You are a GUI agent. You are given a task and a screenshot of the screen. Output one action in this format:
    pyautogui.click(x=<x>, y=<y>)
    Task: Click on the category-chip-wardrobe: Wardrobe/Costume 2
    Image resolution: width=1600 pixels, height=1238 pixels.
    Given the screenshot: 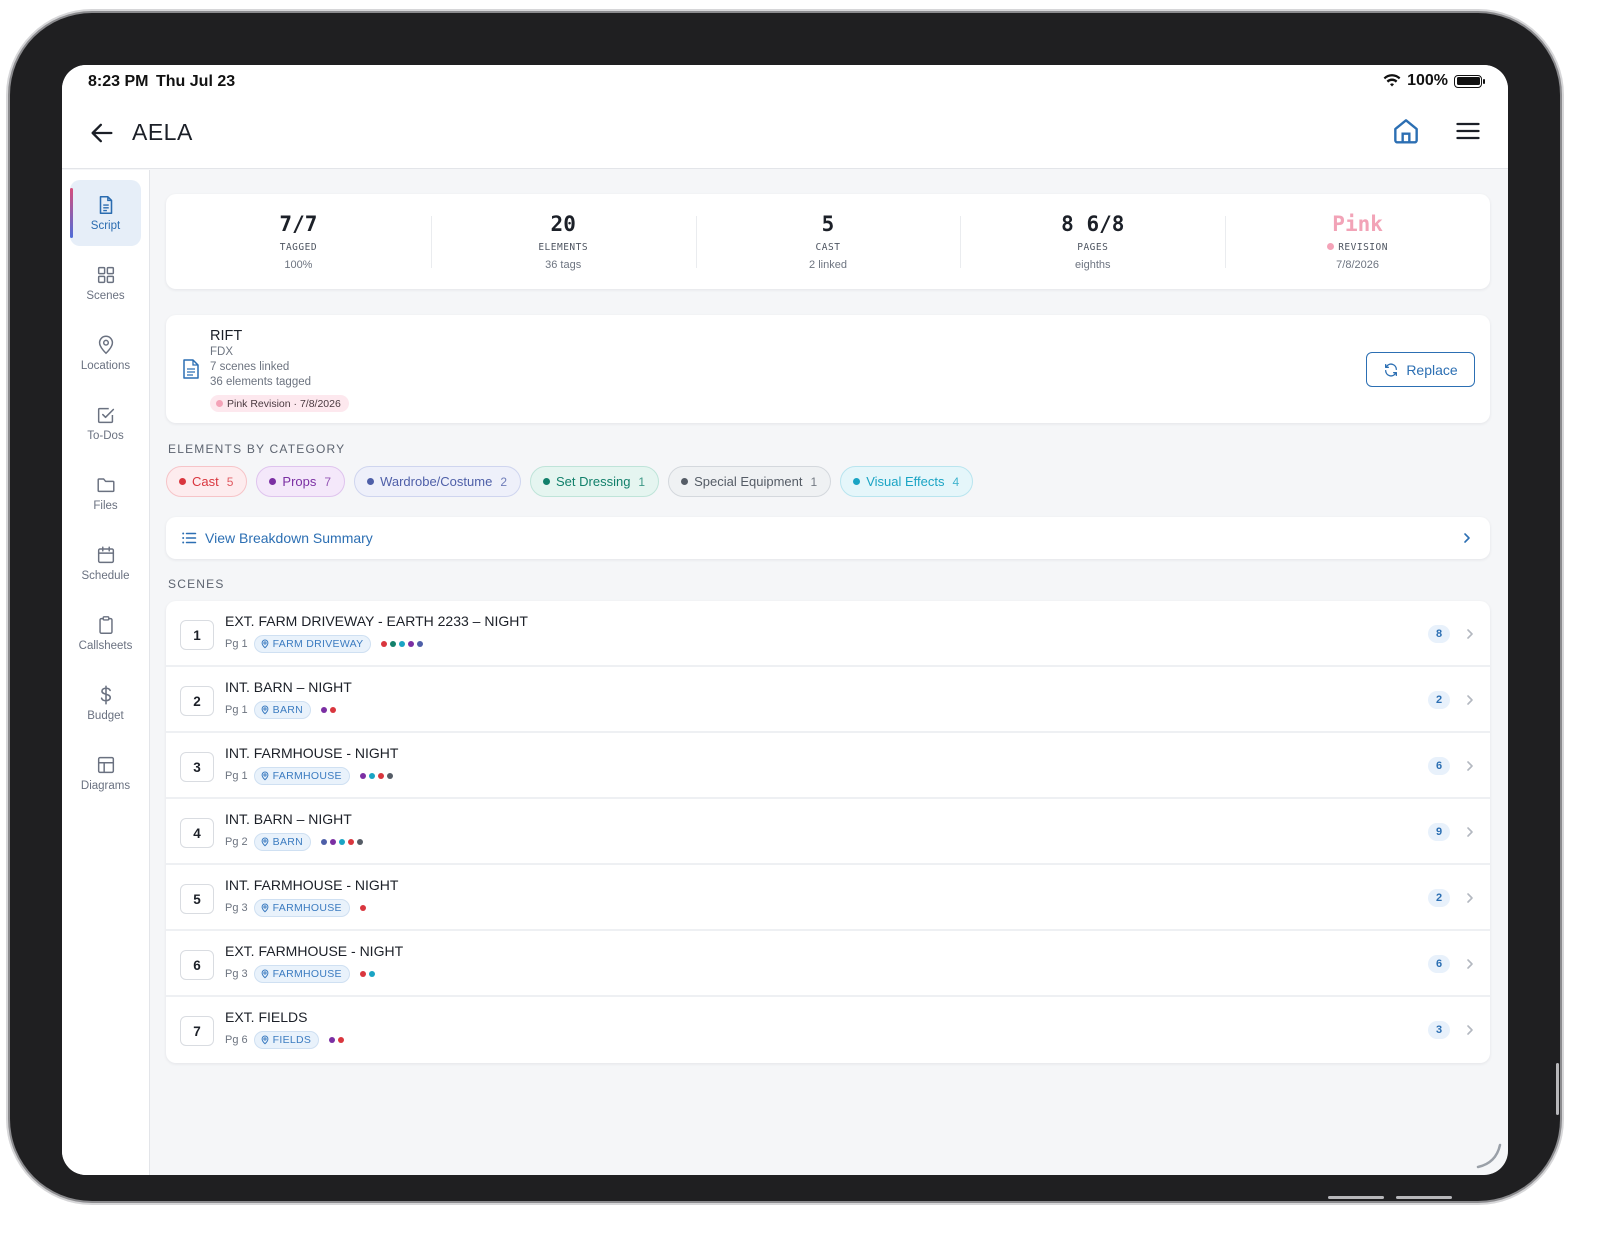 What is the action you would take?
    pyautogui.click(x=437, y=481)
    